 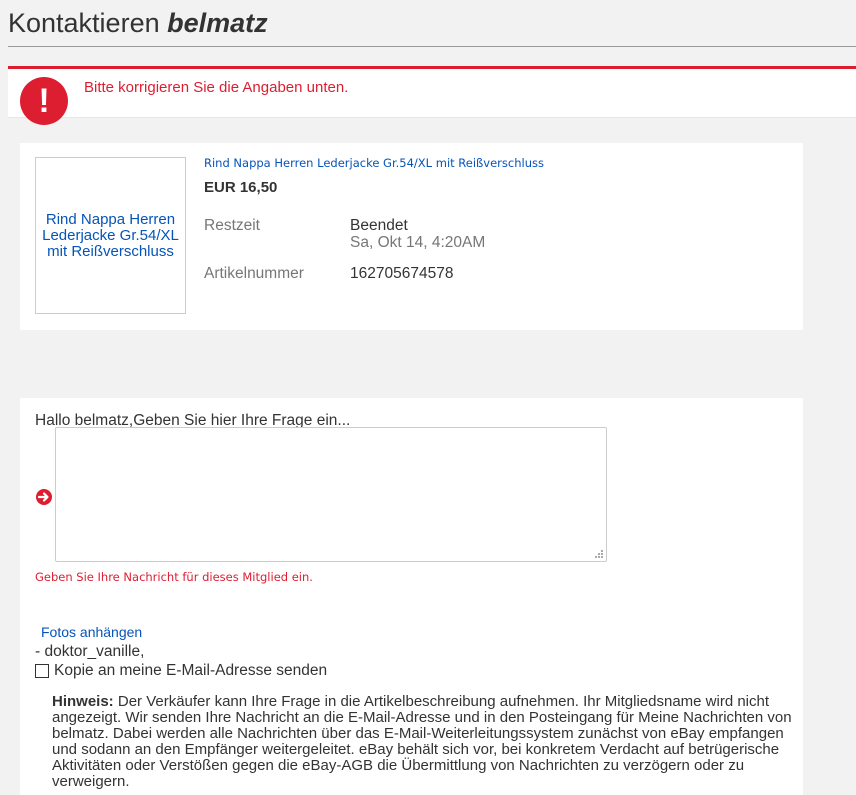 What do you see at coordinates (418, 242) in the screenshot?
I see `end-date: Sa, Okt 14, 4:20AM` at bounding box center [418, 242].